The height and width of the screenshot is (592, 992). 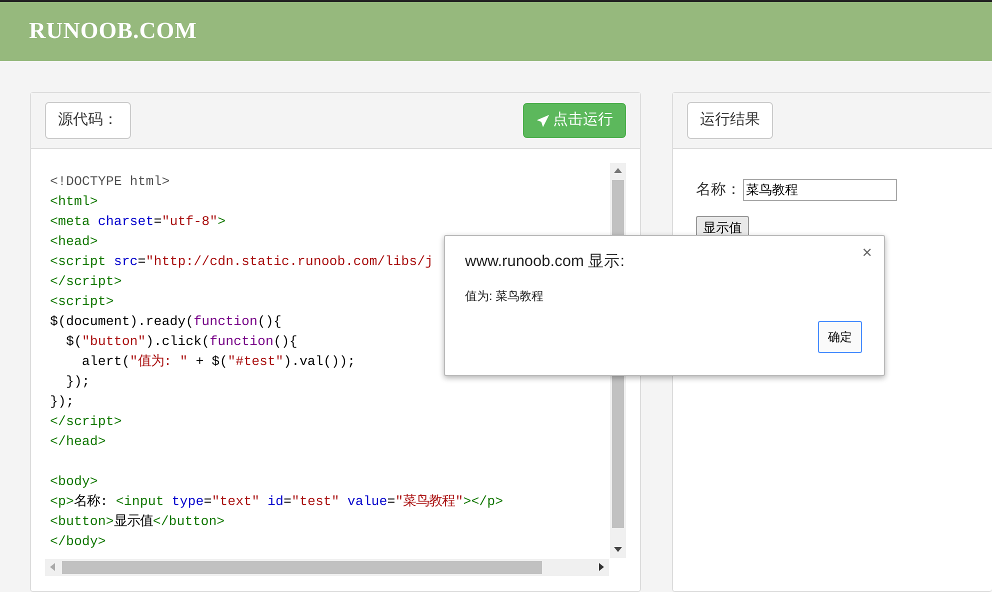 I want to click on dialog-title: www.runoob.com 显示:, so click(x=545, y=262).